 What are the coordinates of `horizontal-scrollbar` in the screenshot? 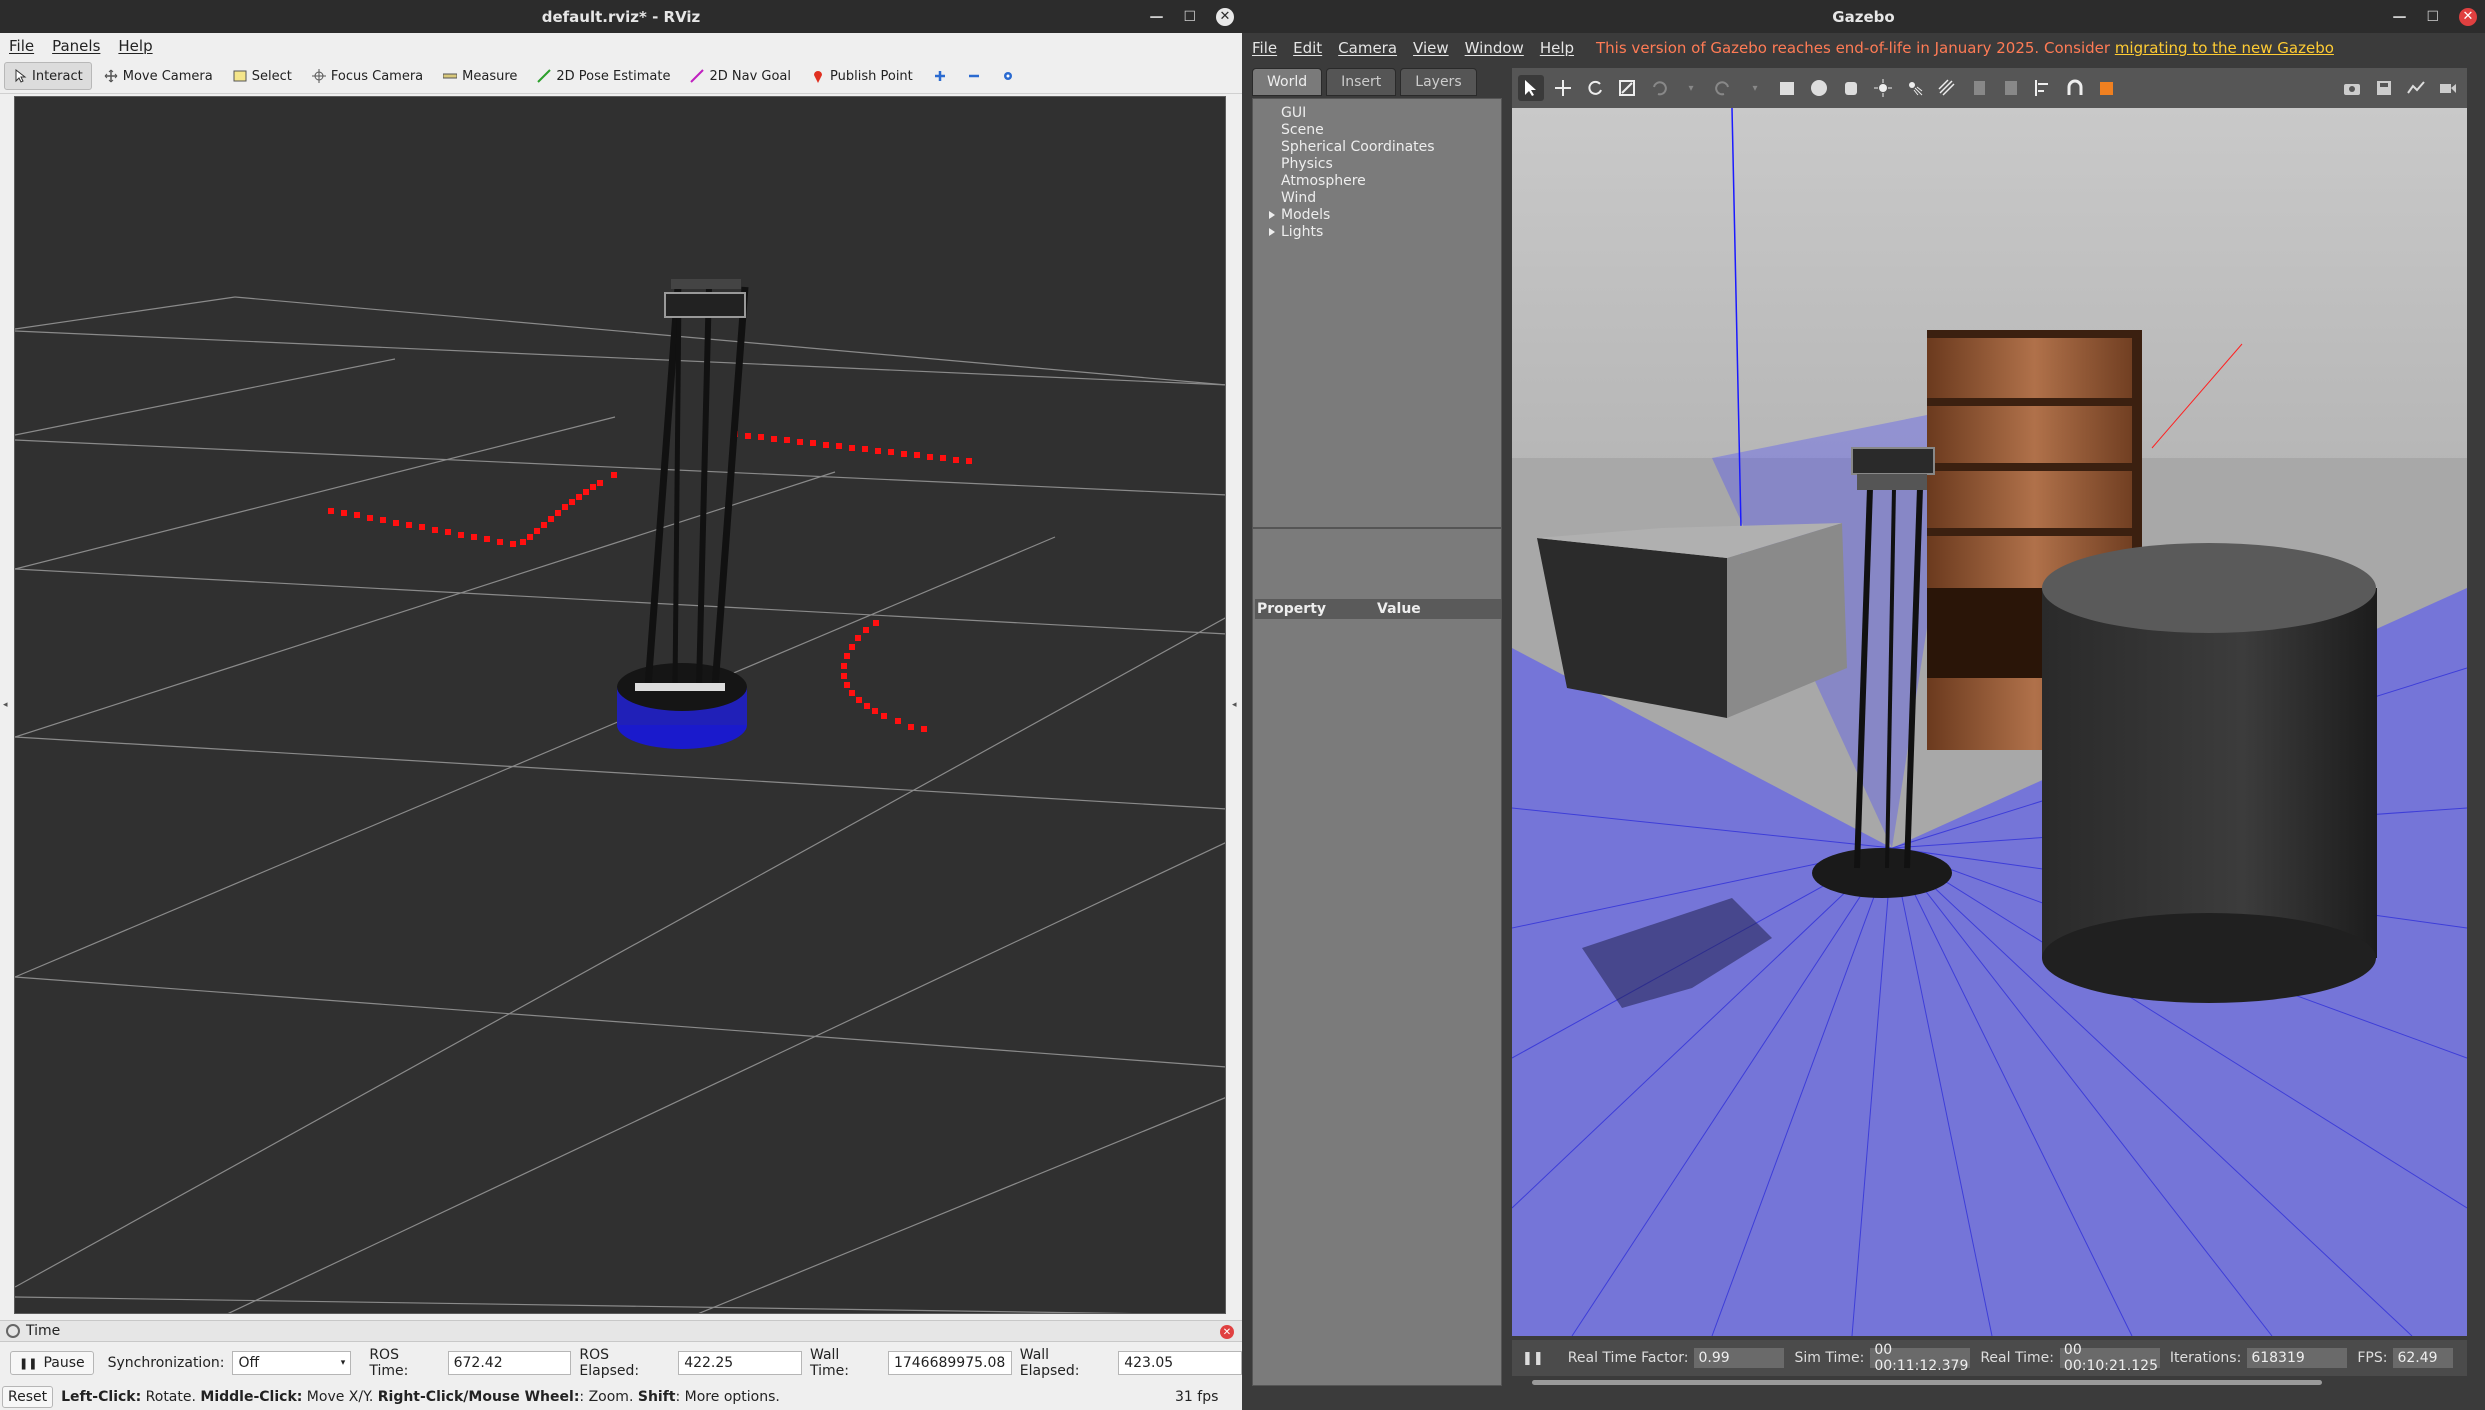 It's located at (1989, 1382).